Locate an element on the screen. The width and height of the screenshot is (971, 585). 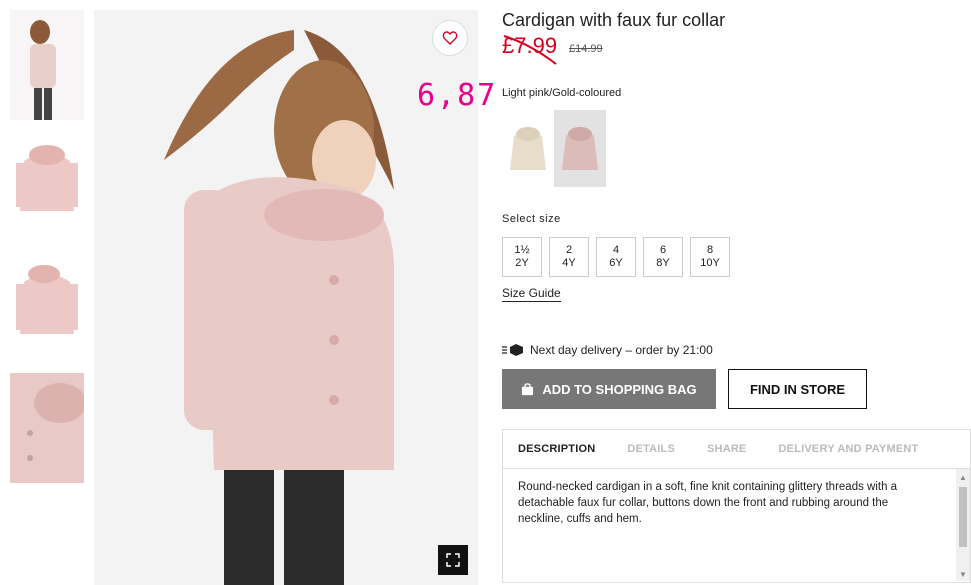
find-in-store-button: FIND IN STORE is located at coordinates (797, 389).